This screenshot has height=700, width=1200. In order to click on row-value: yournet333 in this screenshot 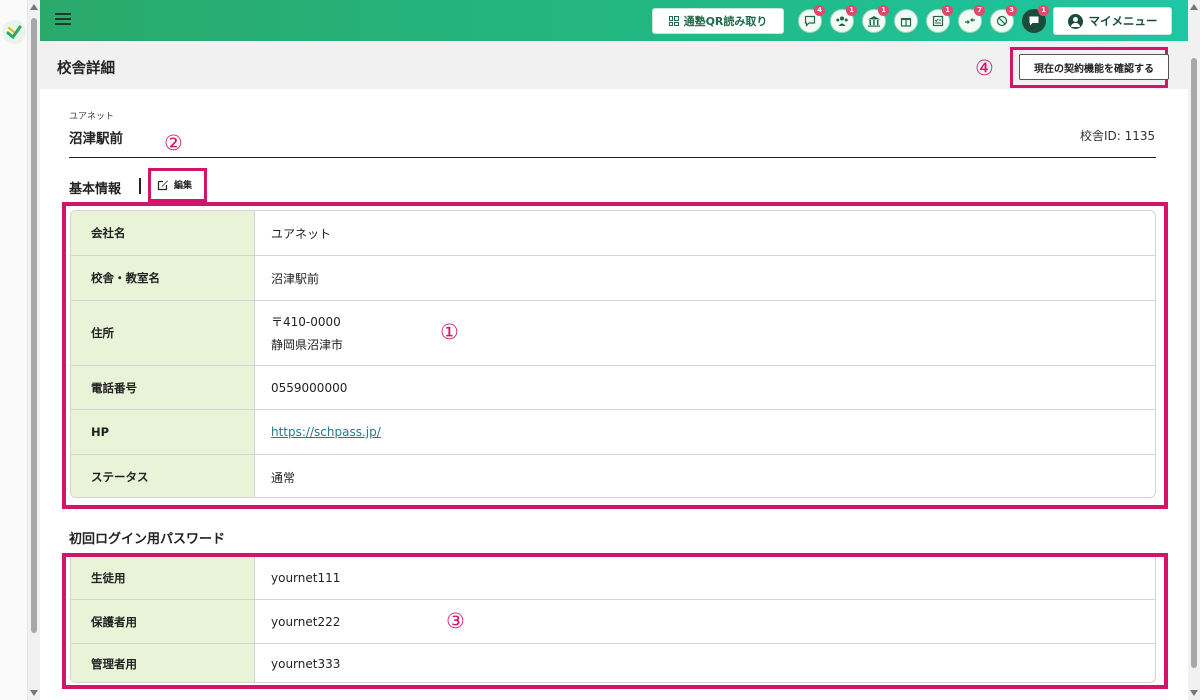, I will do `click(306, 663)`.